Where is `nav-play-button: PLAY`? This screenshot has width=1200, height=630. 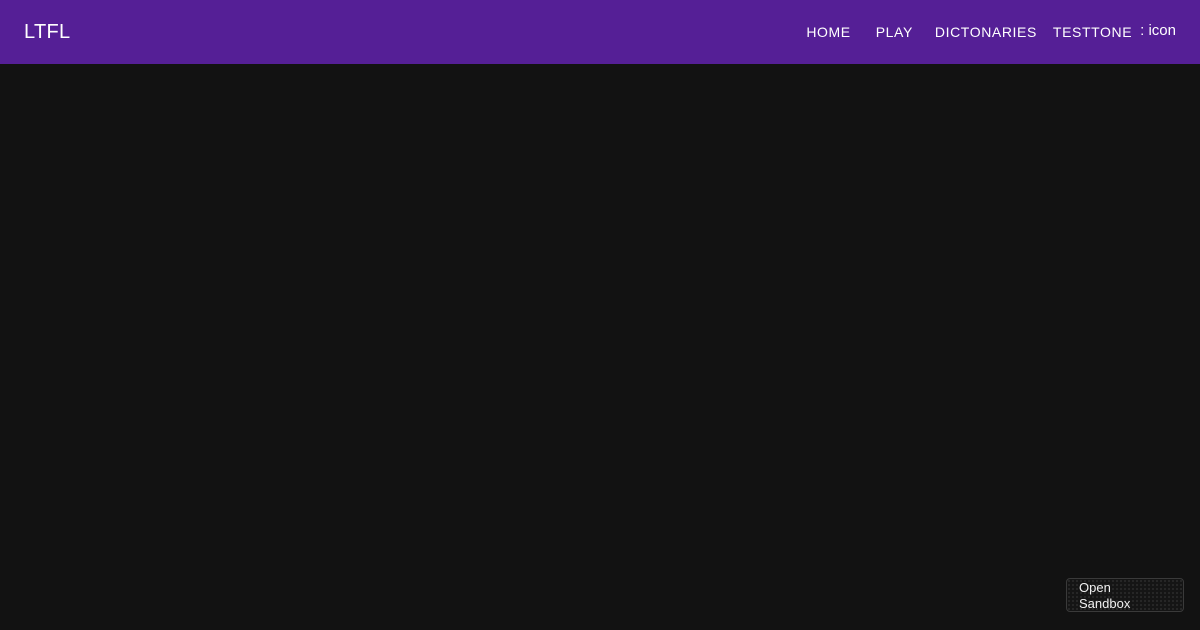 nav-play-button: PLAY is located at coordinates (894, 32).